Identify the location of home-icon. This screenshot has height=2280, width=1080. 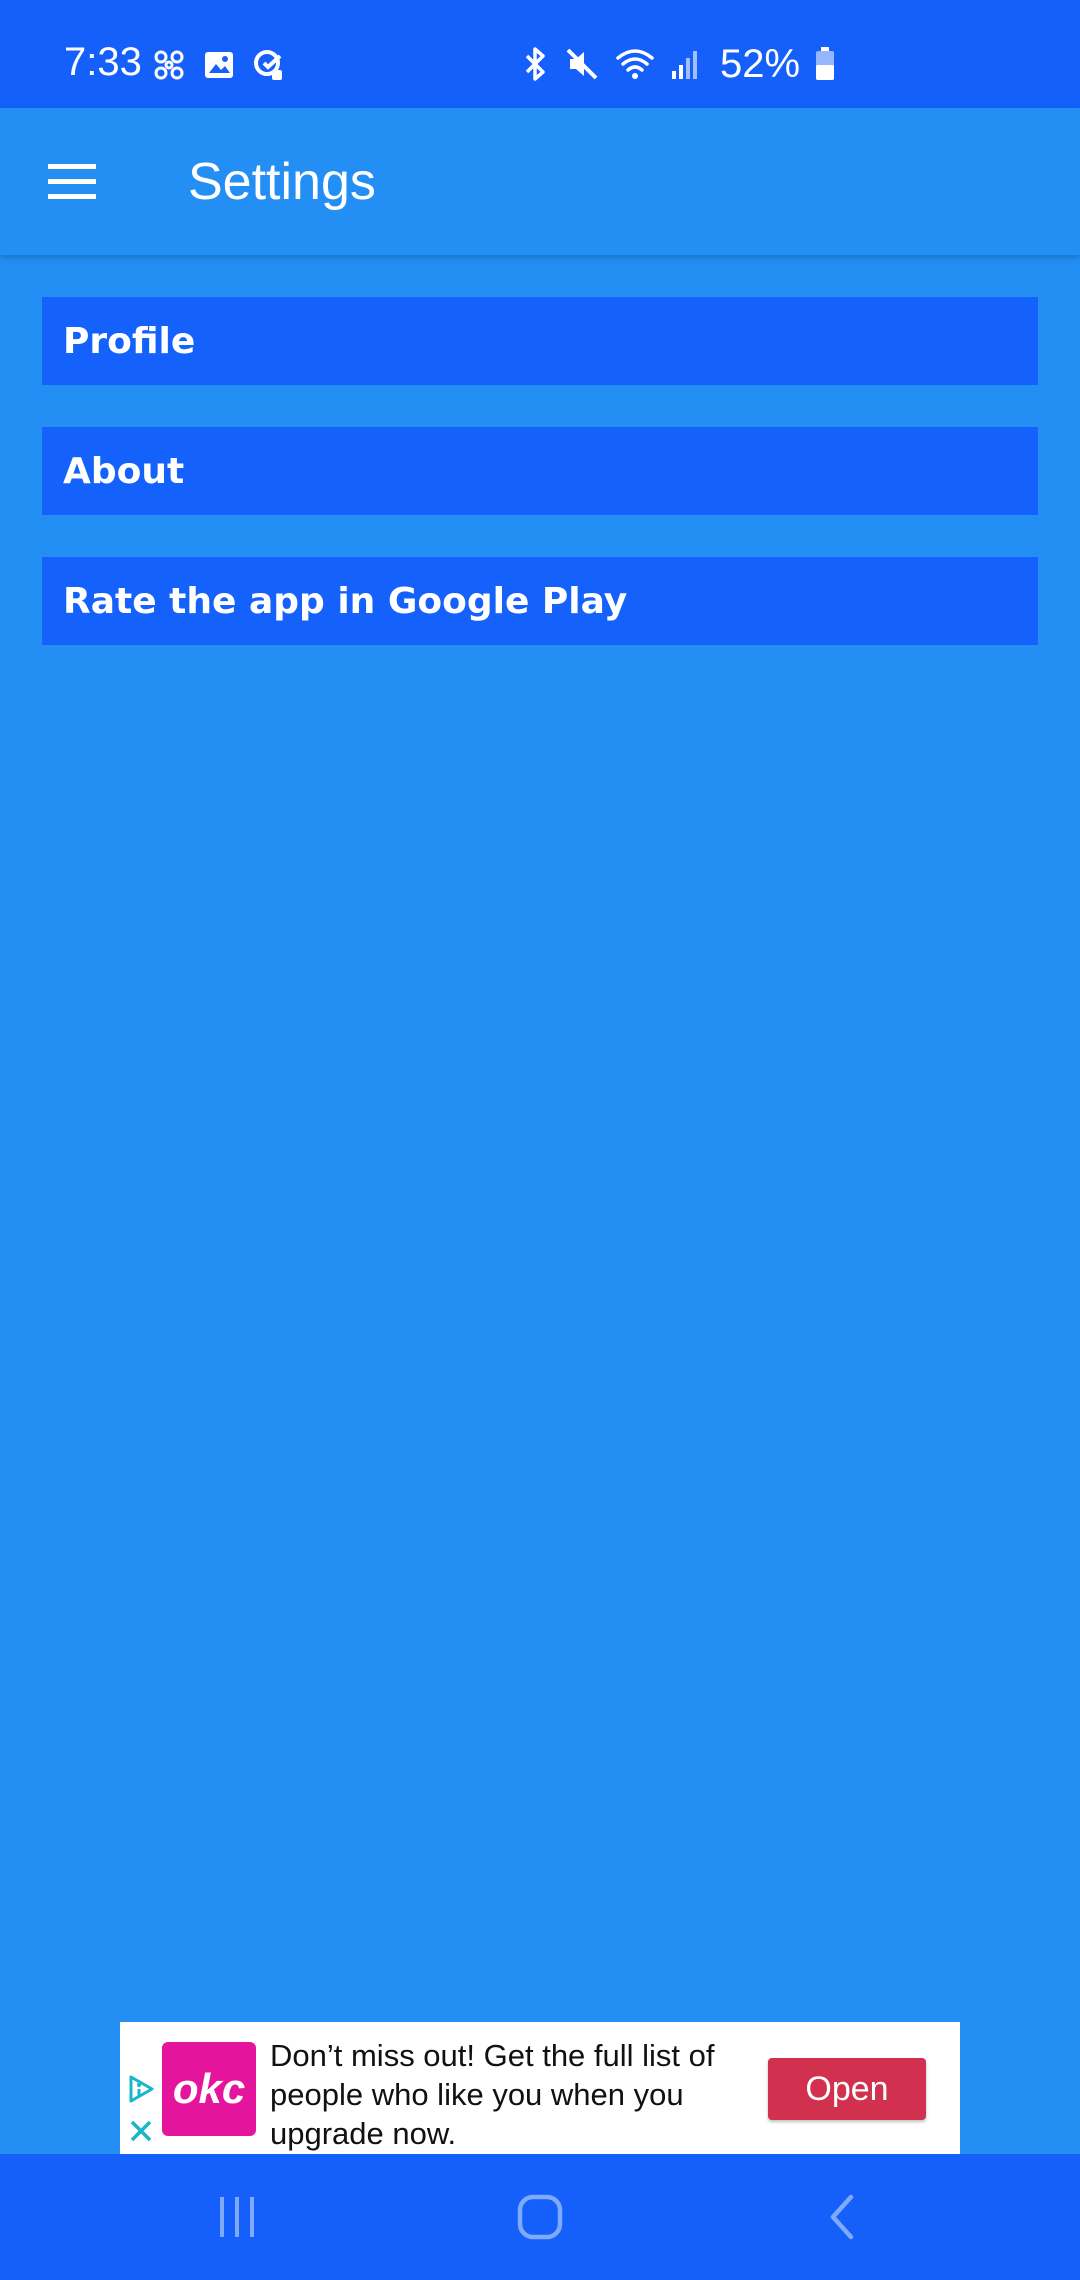
(540, 2217).